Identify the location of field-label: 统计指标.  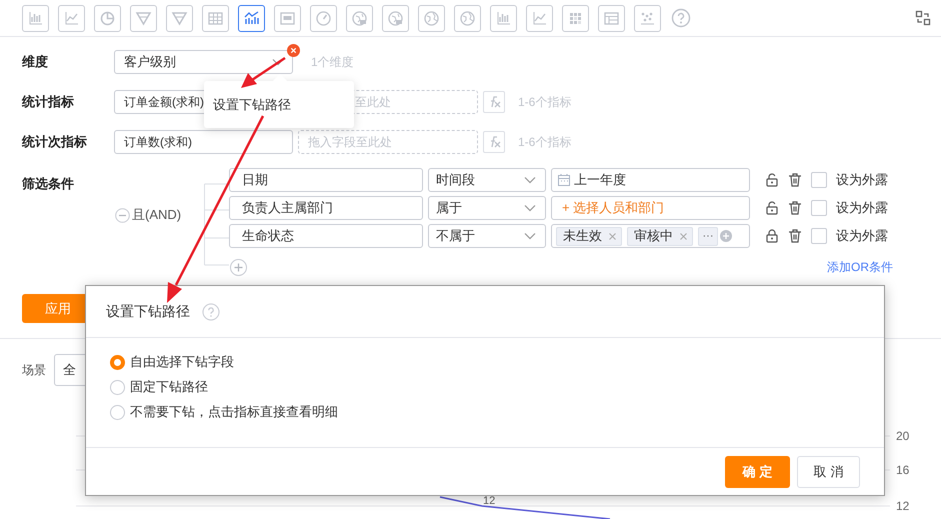
(48, 102).